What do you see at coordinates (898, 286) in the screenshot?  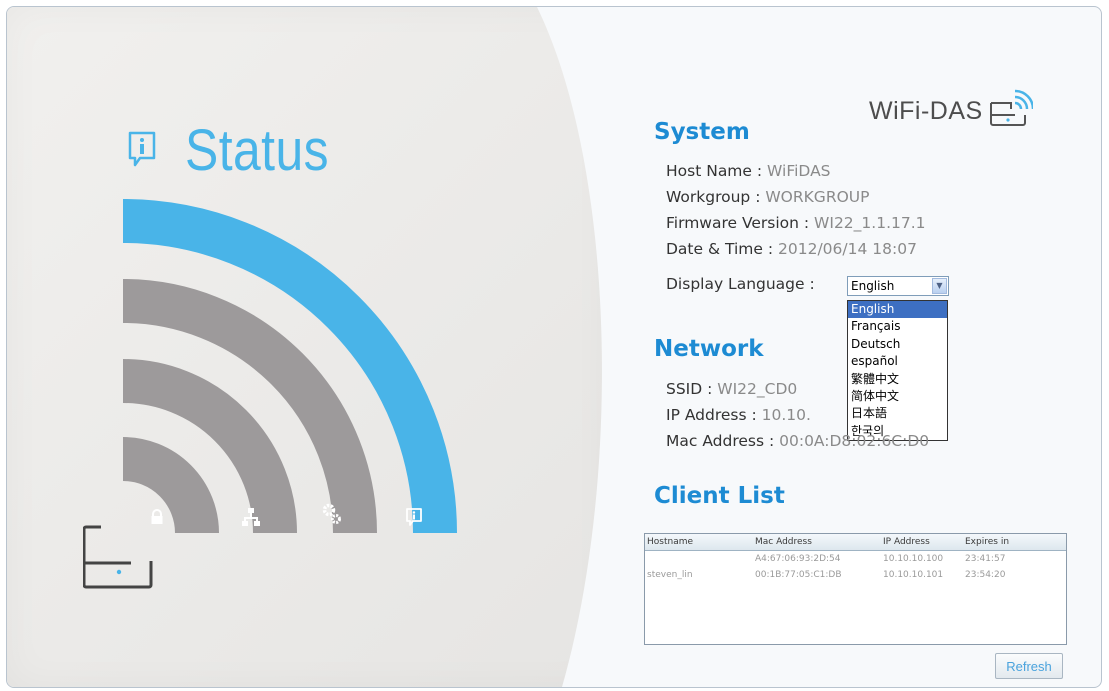 I see `language-select: English ▼` at bounding box center [898, 286].